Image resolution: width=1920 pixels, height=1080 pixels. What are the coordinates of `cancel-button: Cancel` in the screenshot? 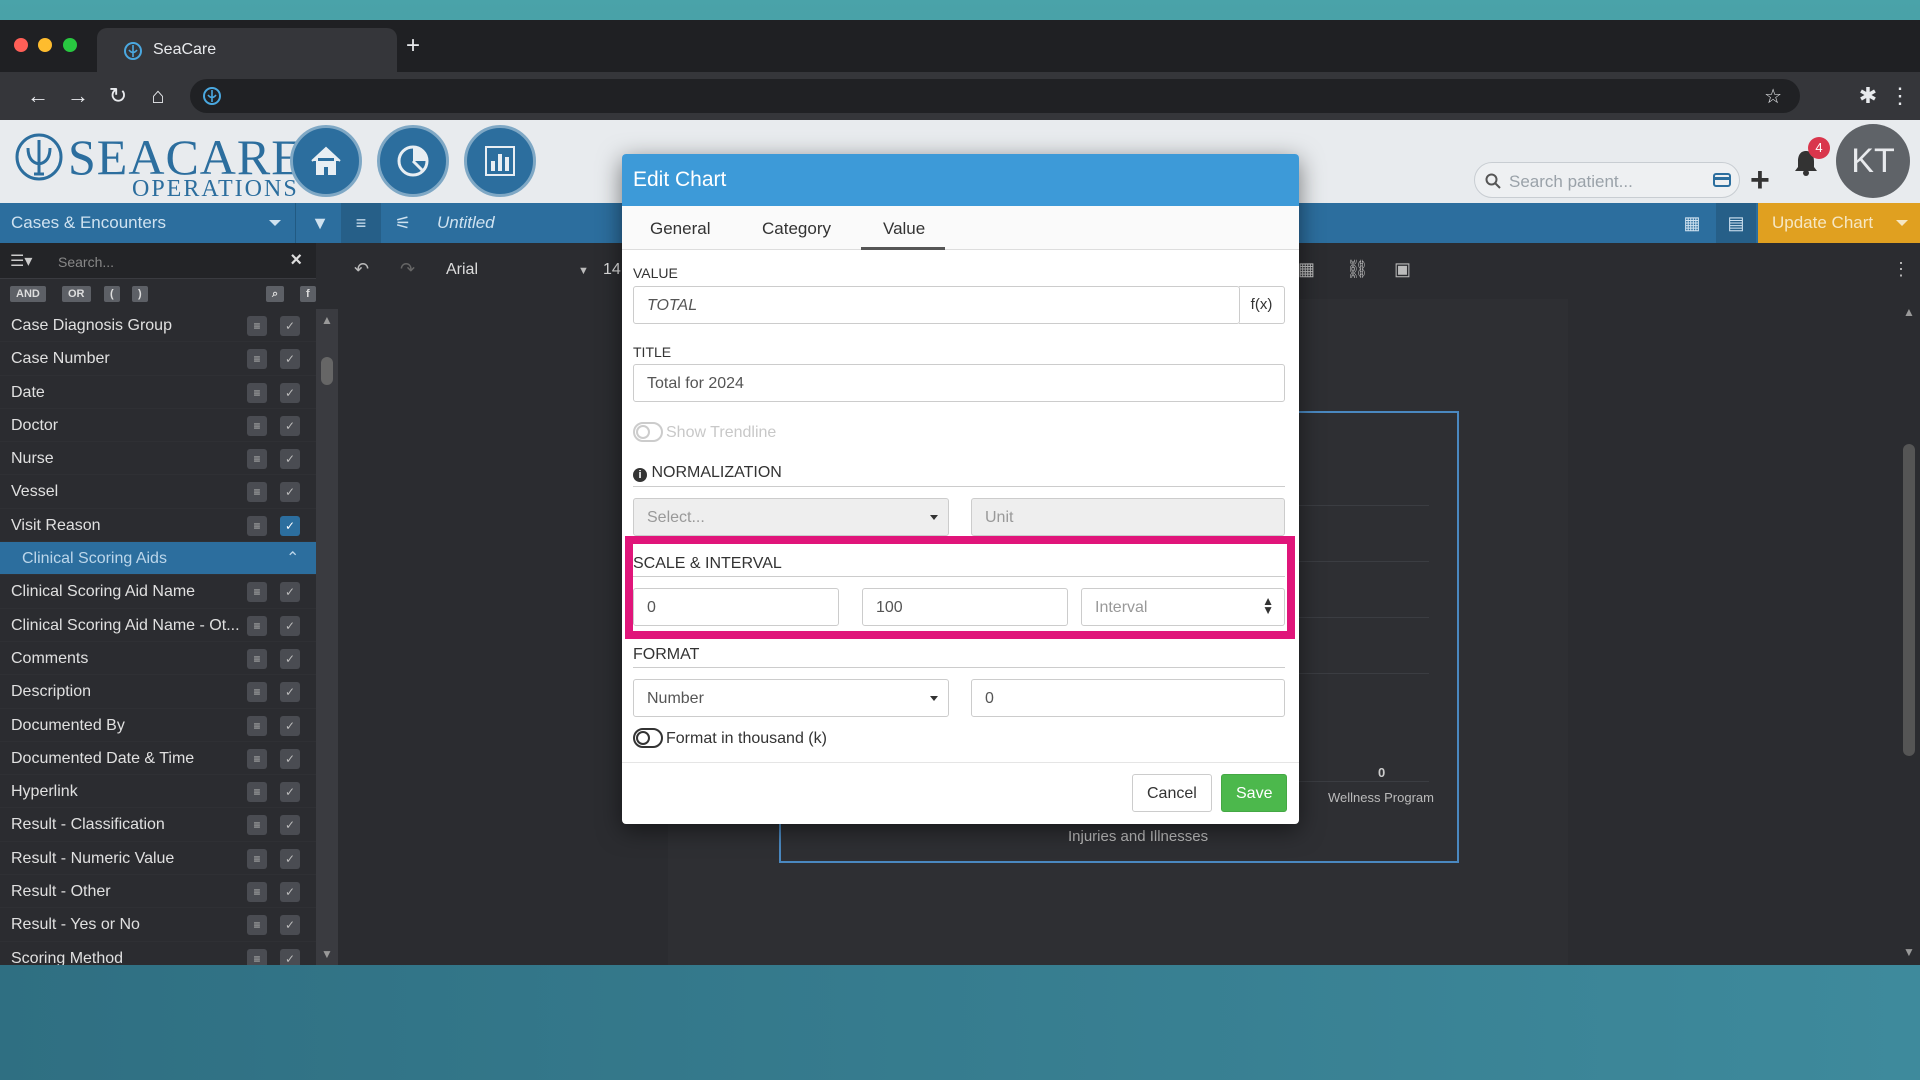 It's located at (1172, 793).